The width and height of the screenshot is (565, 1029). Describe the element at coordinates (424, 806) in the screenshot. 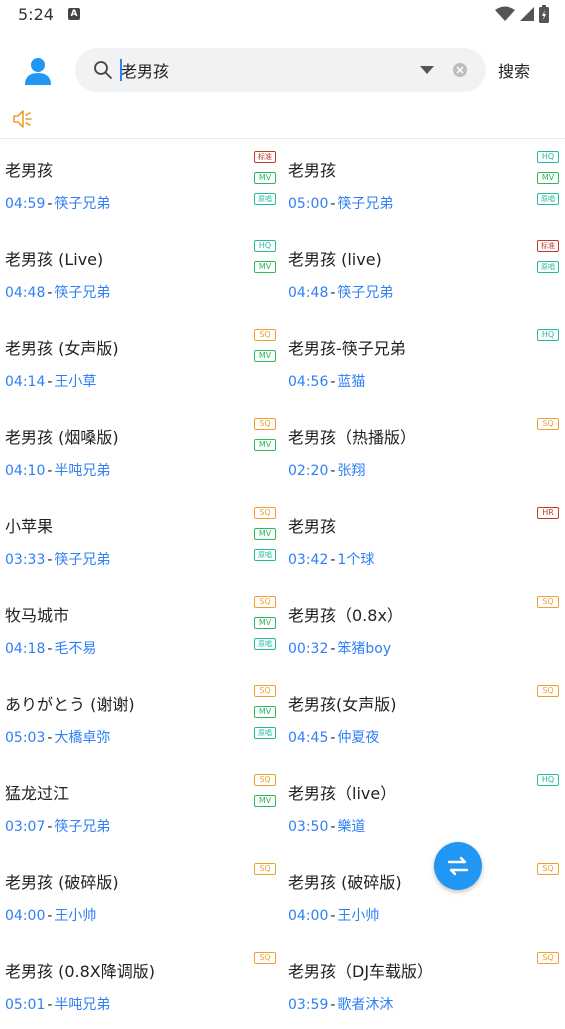

I see `song-item: 老男孩（live） 03:50- 樂道 HQ` at that location.